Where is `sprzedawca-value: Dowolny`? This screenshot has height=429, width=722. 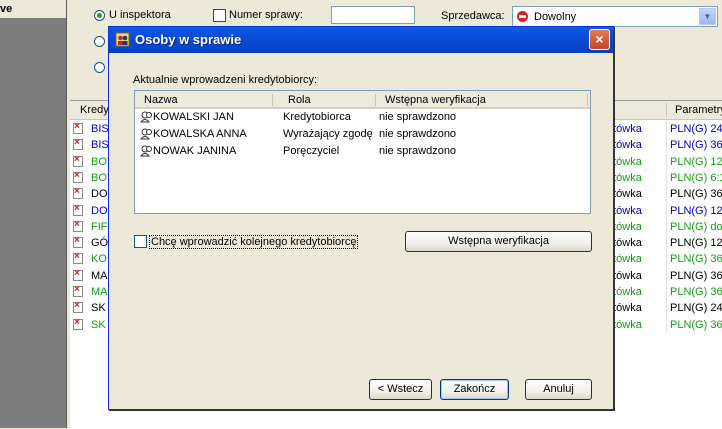
sprzedawca-value: Dowolny is located at coordinates (555, 17).